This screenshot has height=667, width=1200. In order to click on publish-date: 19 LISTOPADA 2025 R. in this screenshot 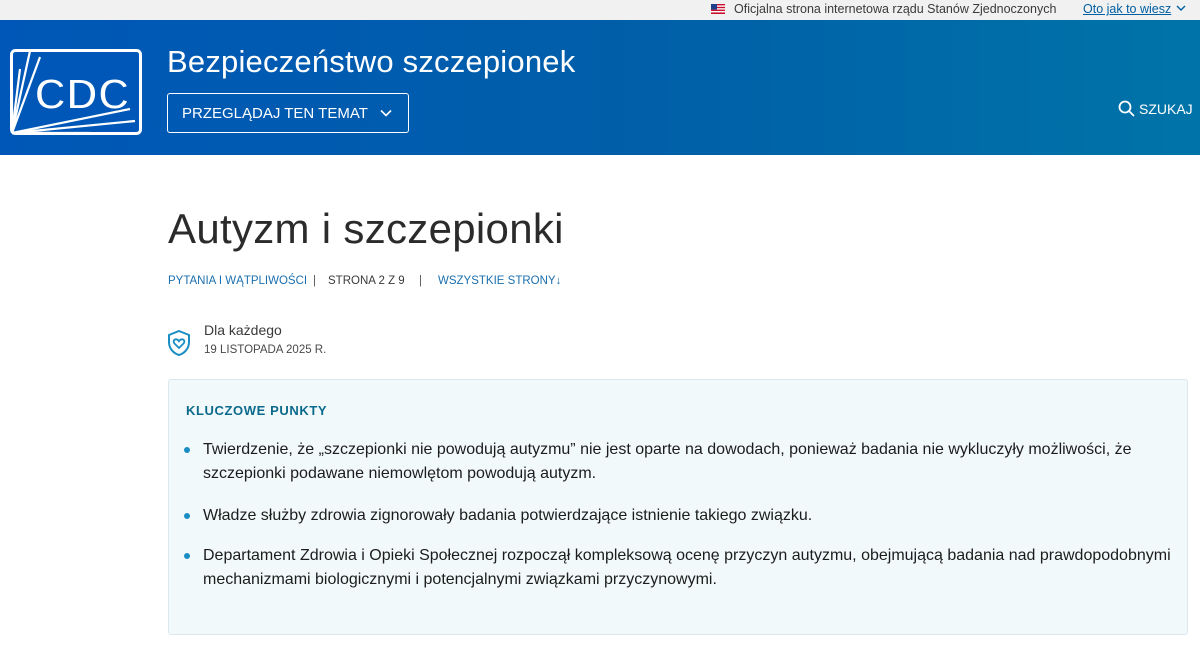, I will do `click(265, 350)`.